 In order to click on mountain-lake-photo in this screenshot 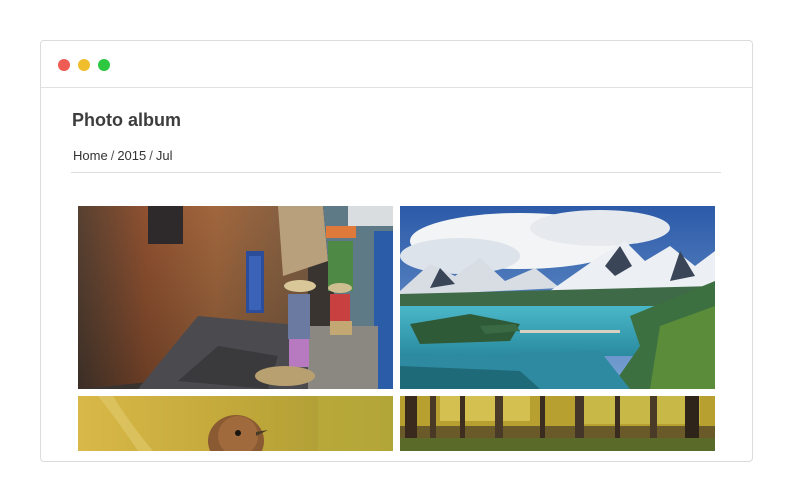, I will do `click(557, 297)`.